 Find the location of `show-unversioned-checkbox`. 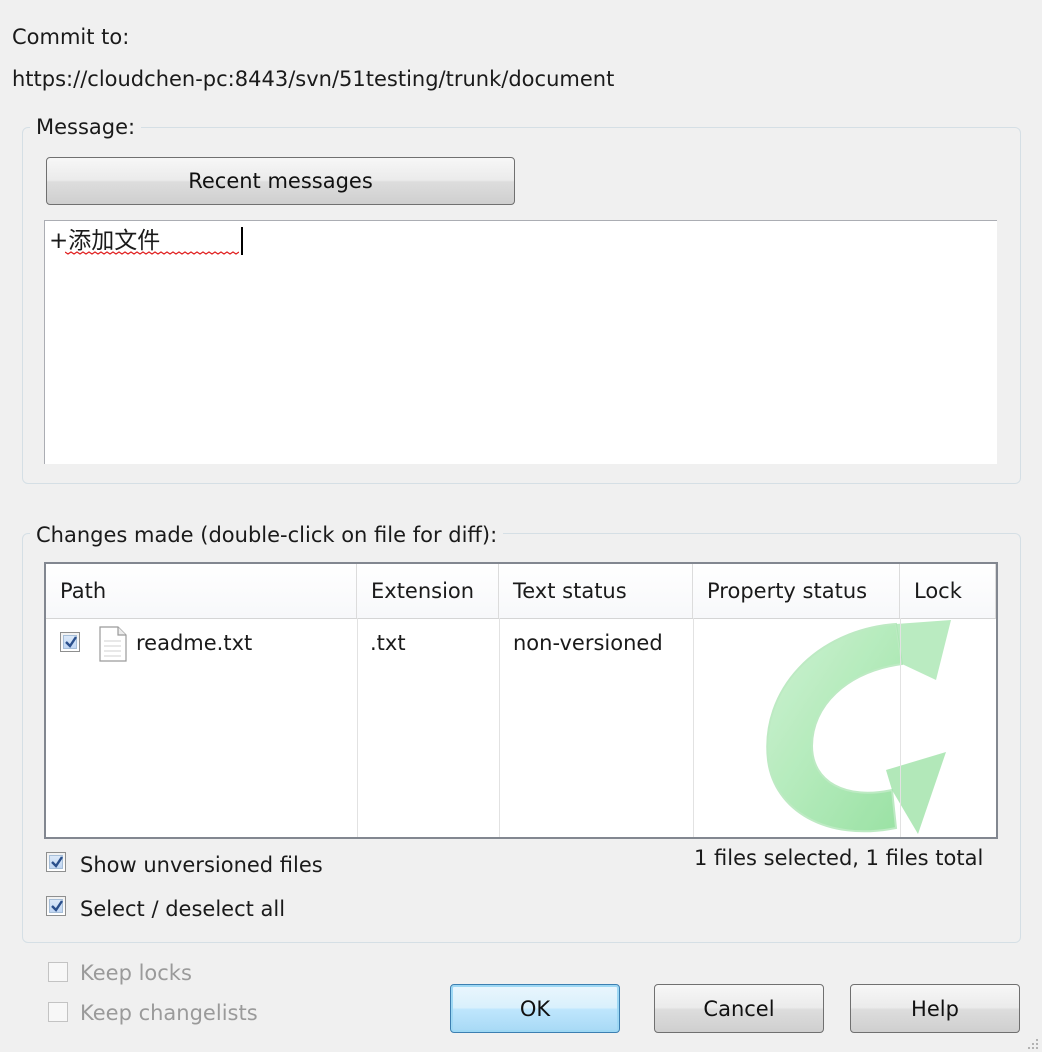

show-unversioned-checkbox is located at coordinates (56, 862).